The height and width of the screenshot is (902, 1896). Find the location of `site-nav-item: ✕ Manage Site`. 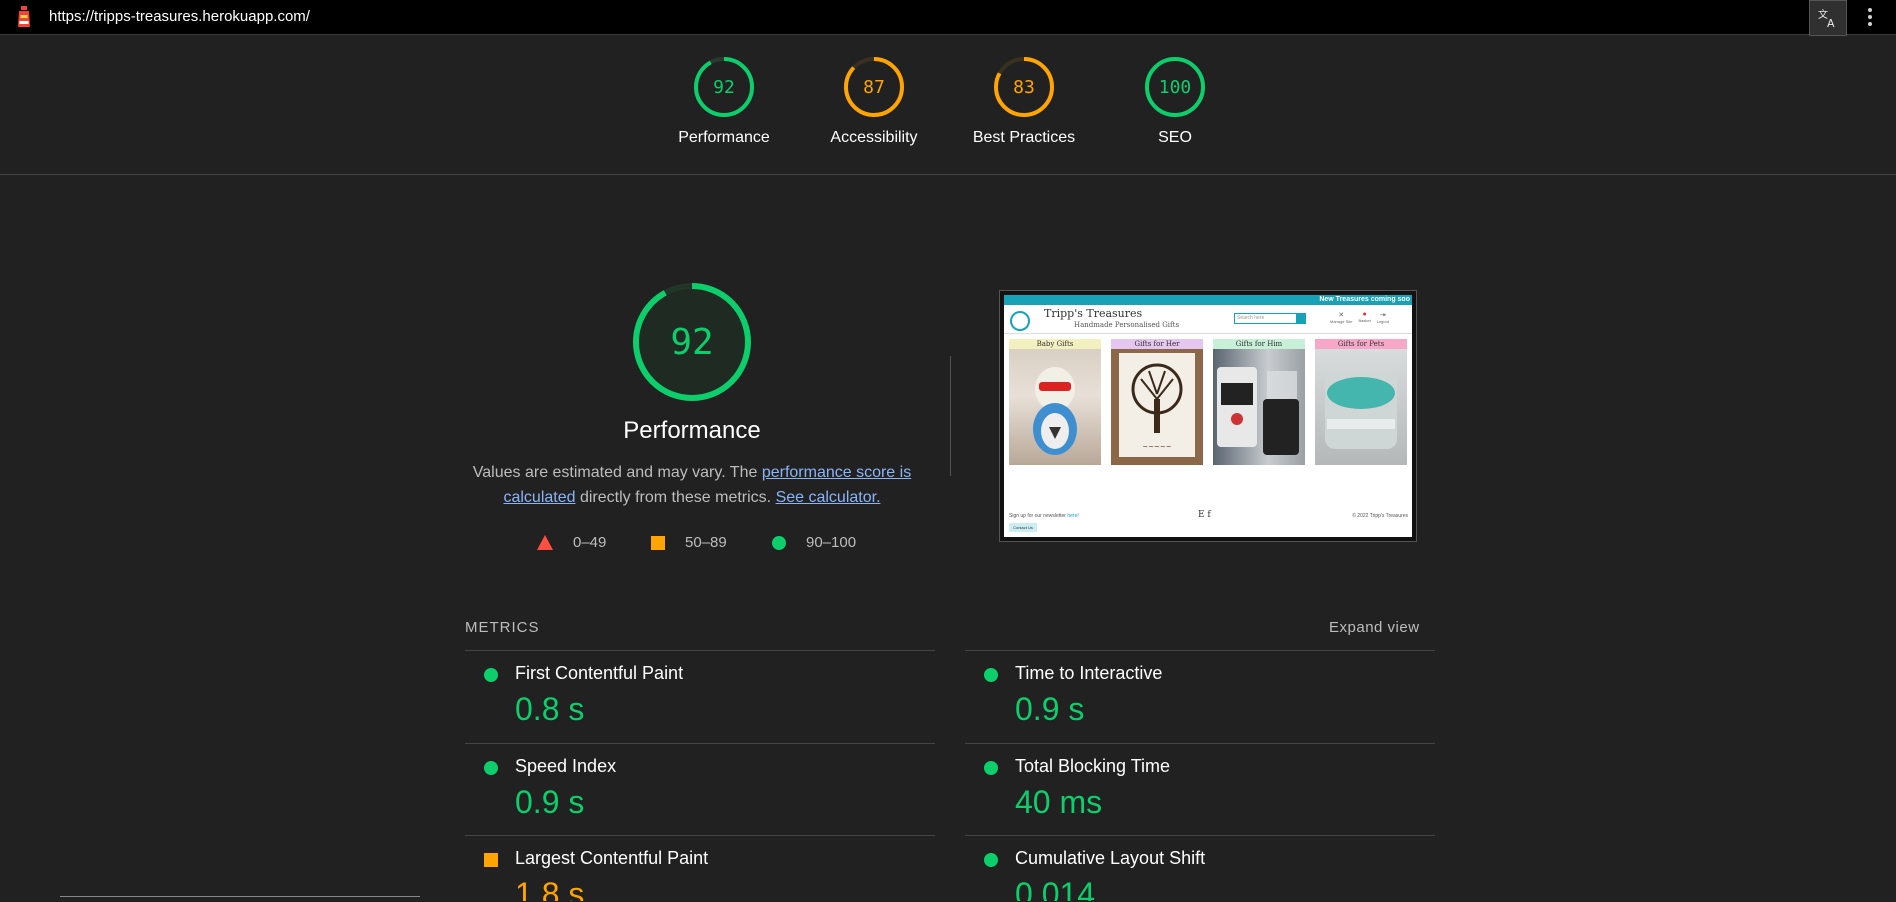

site-nav-item: ✕ Manage Site is located at coordinates (1341, 318).